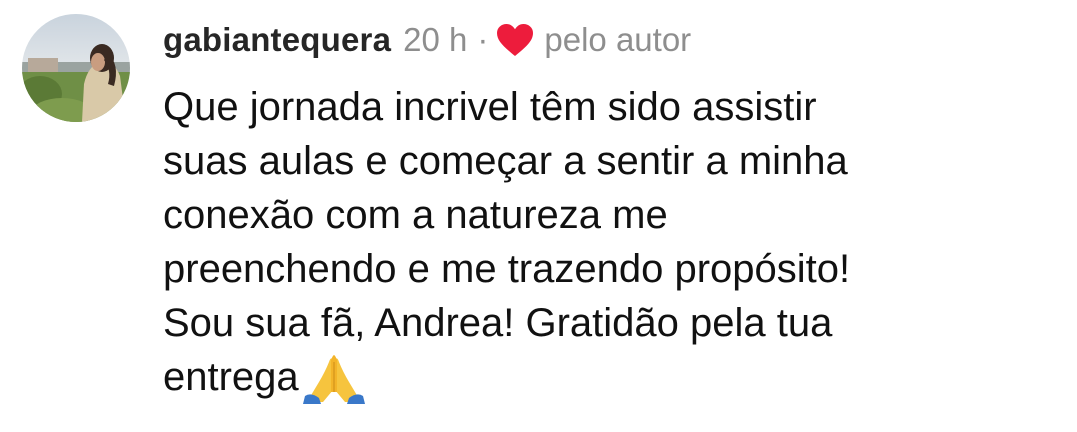  Describe the element at coordinates (507, 269) in the screenshot. I see `comment-line: preenchendo e me trazendo propósito!` at that location.